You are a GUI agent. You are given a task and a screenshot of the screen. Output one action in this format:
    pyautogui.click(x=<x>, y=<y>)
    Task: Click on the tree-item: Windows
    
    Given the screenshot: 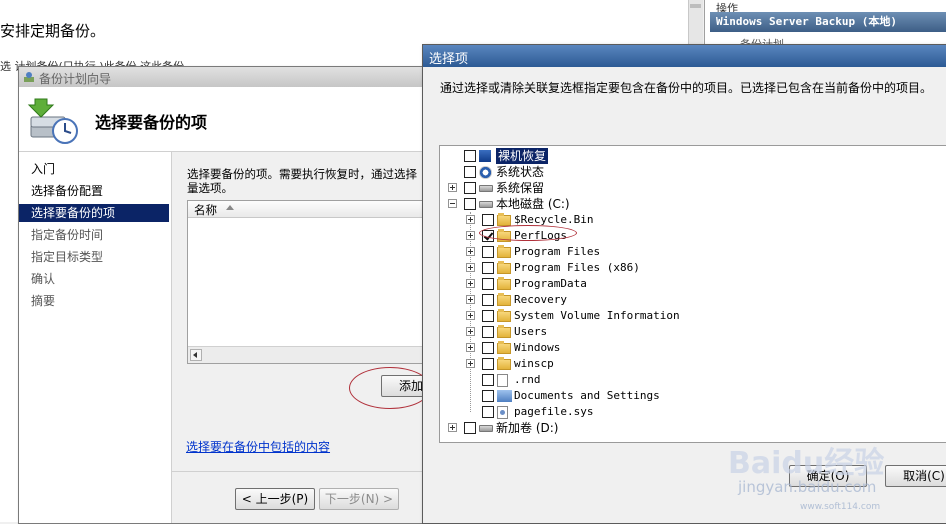 What is the action you would take?
    pyautogui.click(x=690, y=348)
    